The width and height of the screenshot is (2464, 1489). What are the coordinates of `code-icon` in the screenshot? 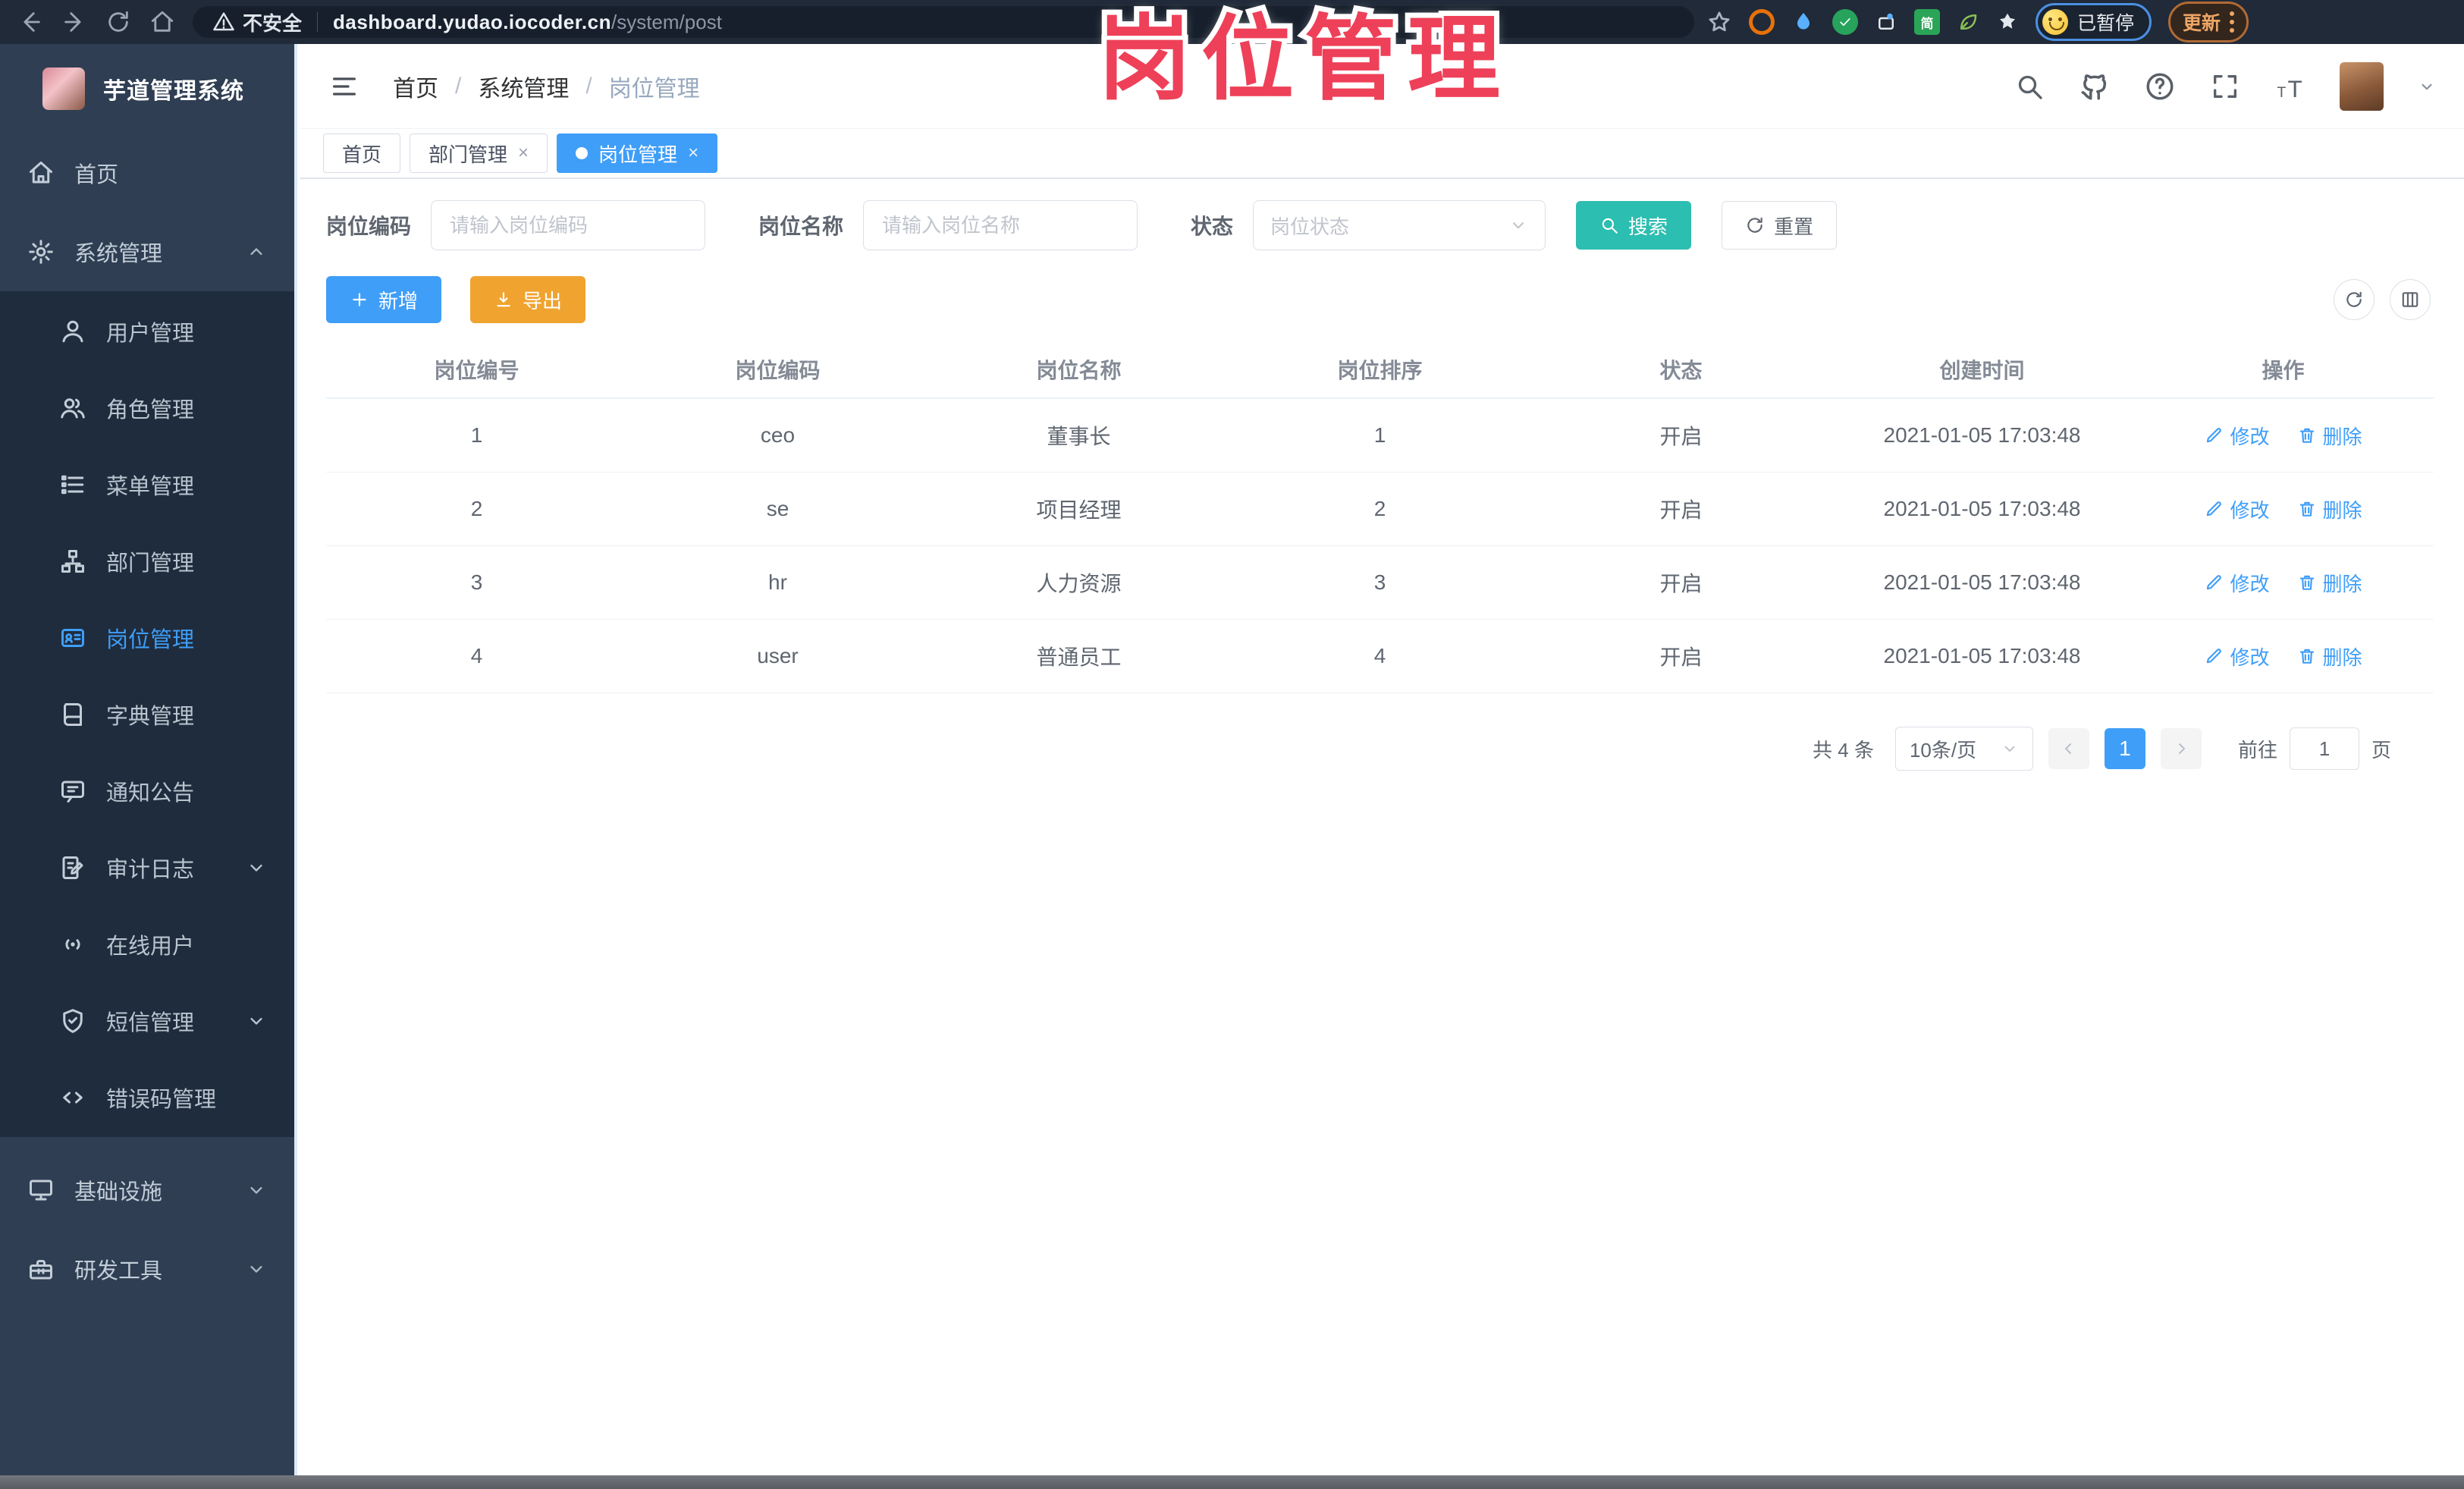 It's located at (73, 1097).